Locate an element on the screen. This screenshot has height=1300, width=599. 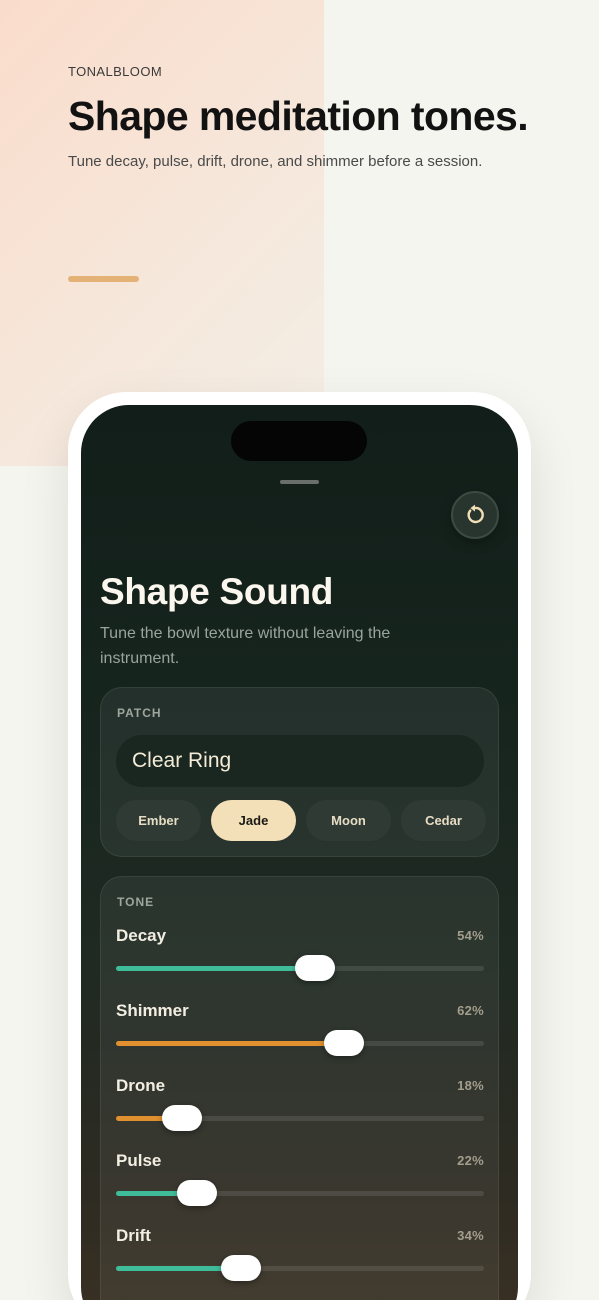
accent-divider is located at coordinates (103, 279).